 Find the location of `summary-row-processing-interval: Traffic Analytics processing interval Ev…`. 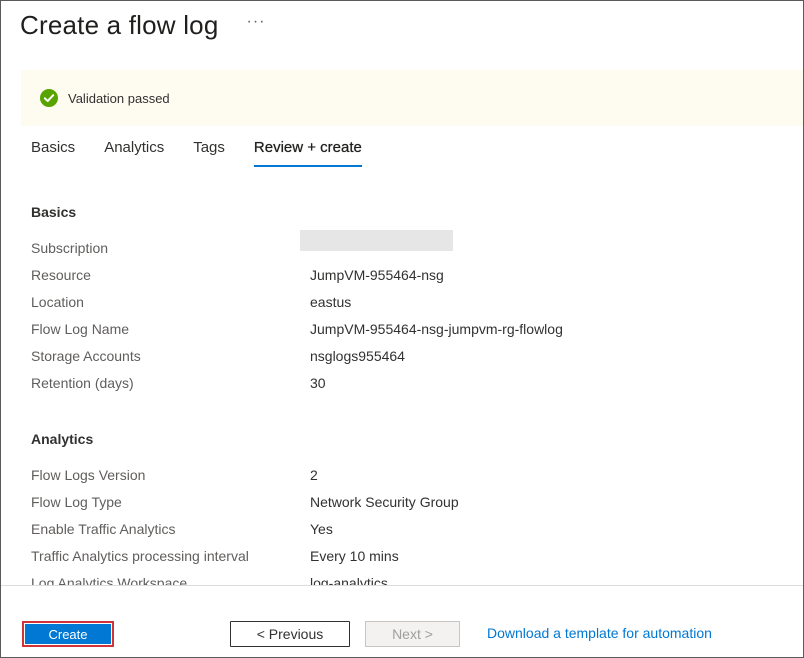

summary-row-processing-interval: Traffic Analytics processing interval Ev… is located at coordinates (411, 556).